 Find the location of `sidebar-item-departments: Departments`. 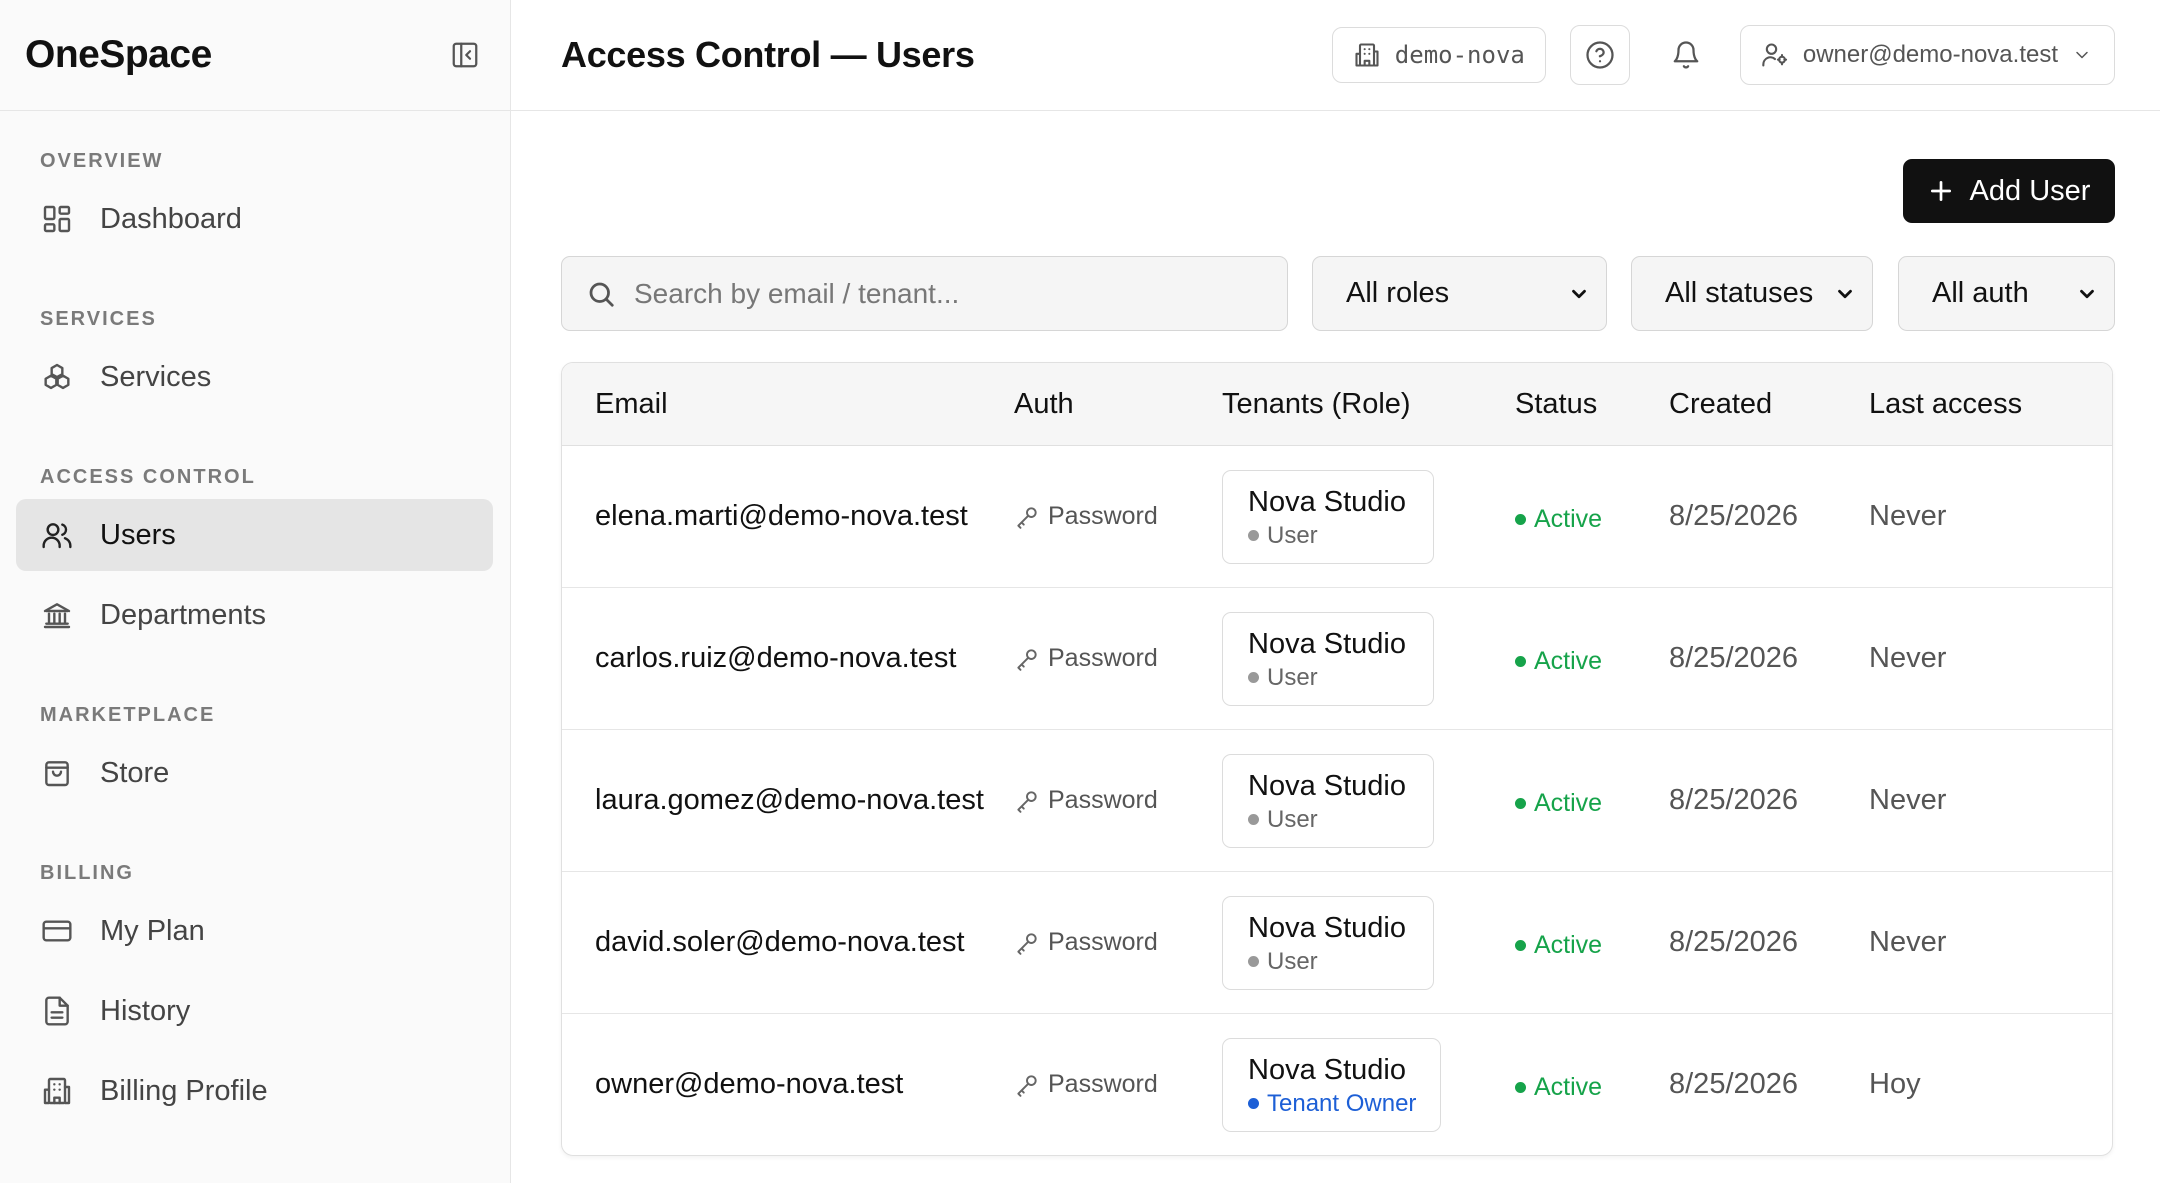

sidebar-item-departments: Departments is located at coordinates (254, 615).